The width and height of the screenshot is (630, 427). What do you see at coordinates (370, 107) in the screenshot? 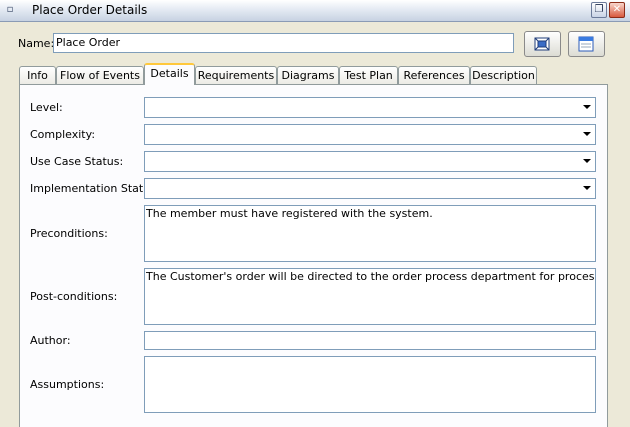
I see `level-dropdown` at bounding box center [370, 107].